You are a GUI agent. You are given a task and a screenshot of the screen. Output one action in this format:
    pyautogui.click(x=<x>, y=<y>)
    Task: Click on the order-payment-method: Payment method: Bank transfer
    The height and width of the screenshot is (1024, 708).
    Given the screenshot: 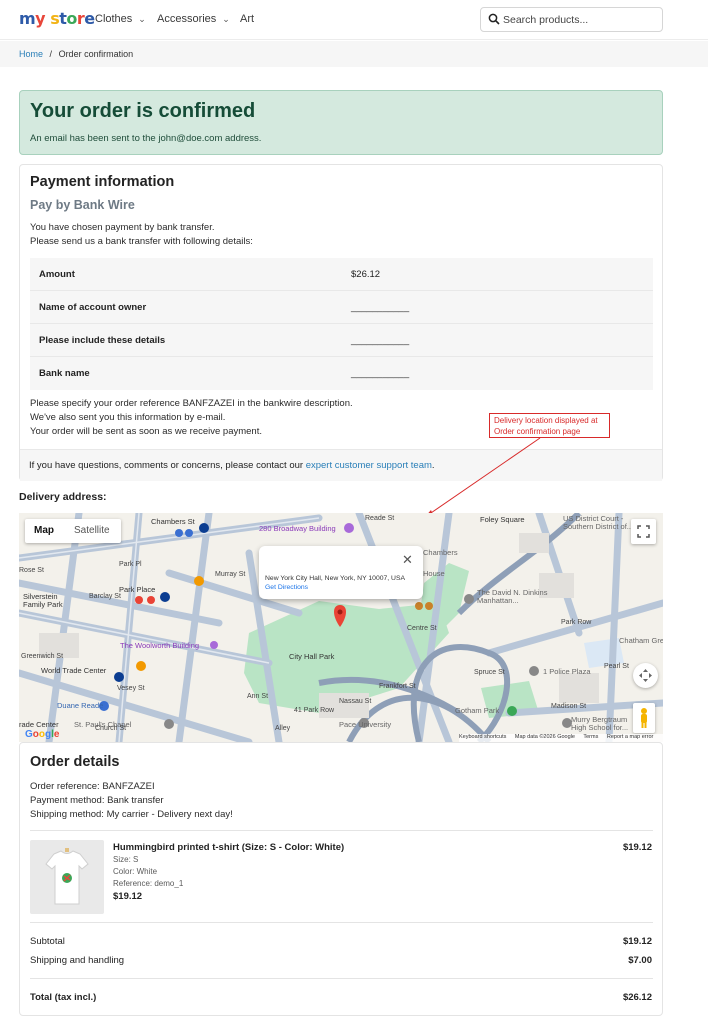 What is the action you would take?
    pyautogui.click(x=97, y=800)
    